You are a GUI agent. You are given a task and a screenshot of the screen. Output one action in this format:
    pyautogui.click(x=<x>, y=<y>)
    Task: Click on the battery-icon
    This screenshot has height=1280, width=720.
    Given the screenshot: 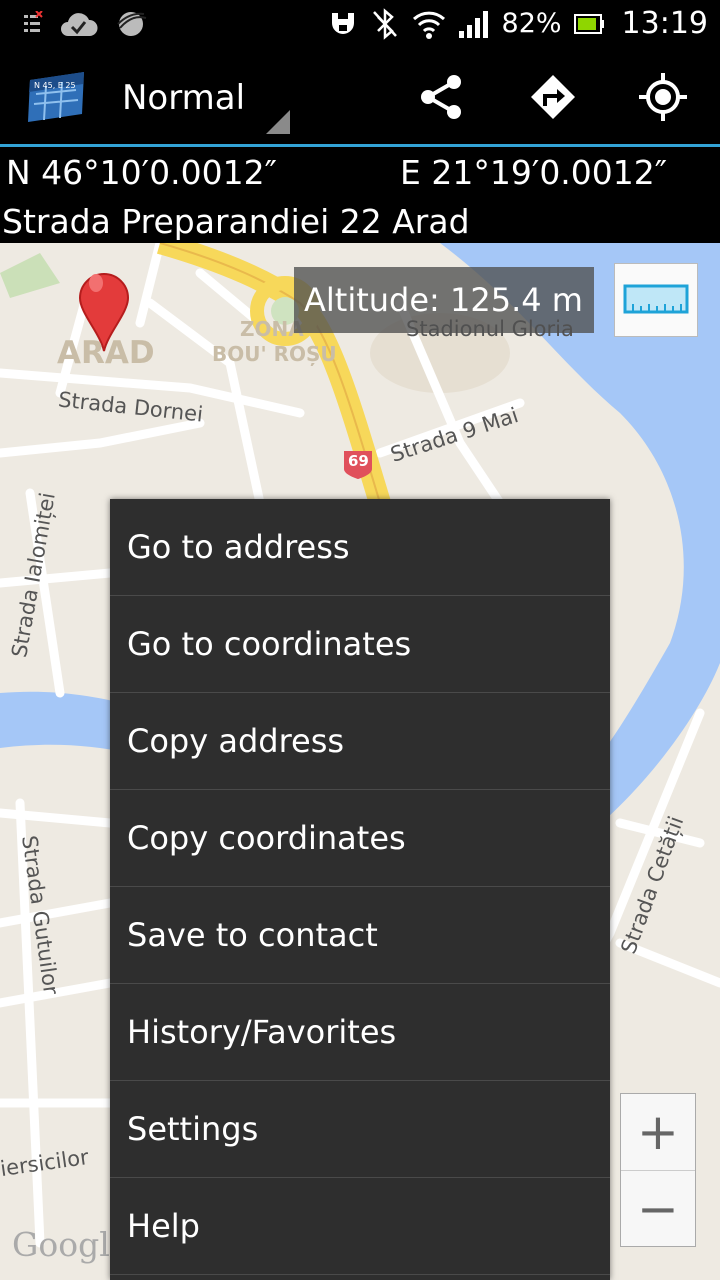 What is the action you would take?
    pyautogui.click(x=588, y=23)
    